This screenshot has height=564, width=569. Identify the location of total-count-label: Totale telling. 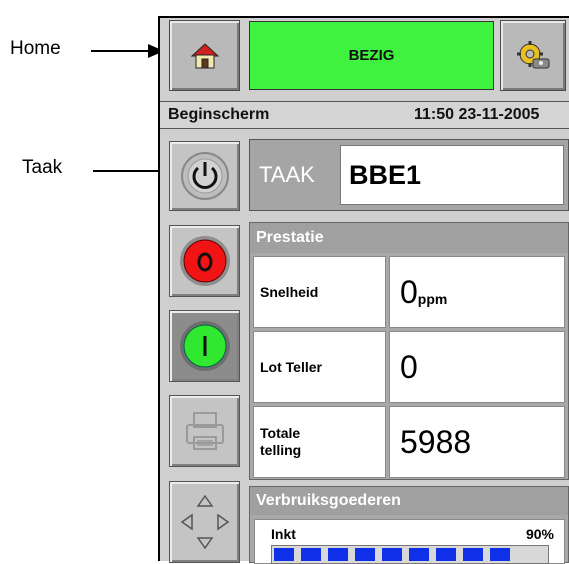
(319, 442).